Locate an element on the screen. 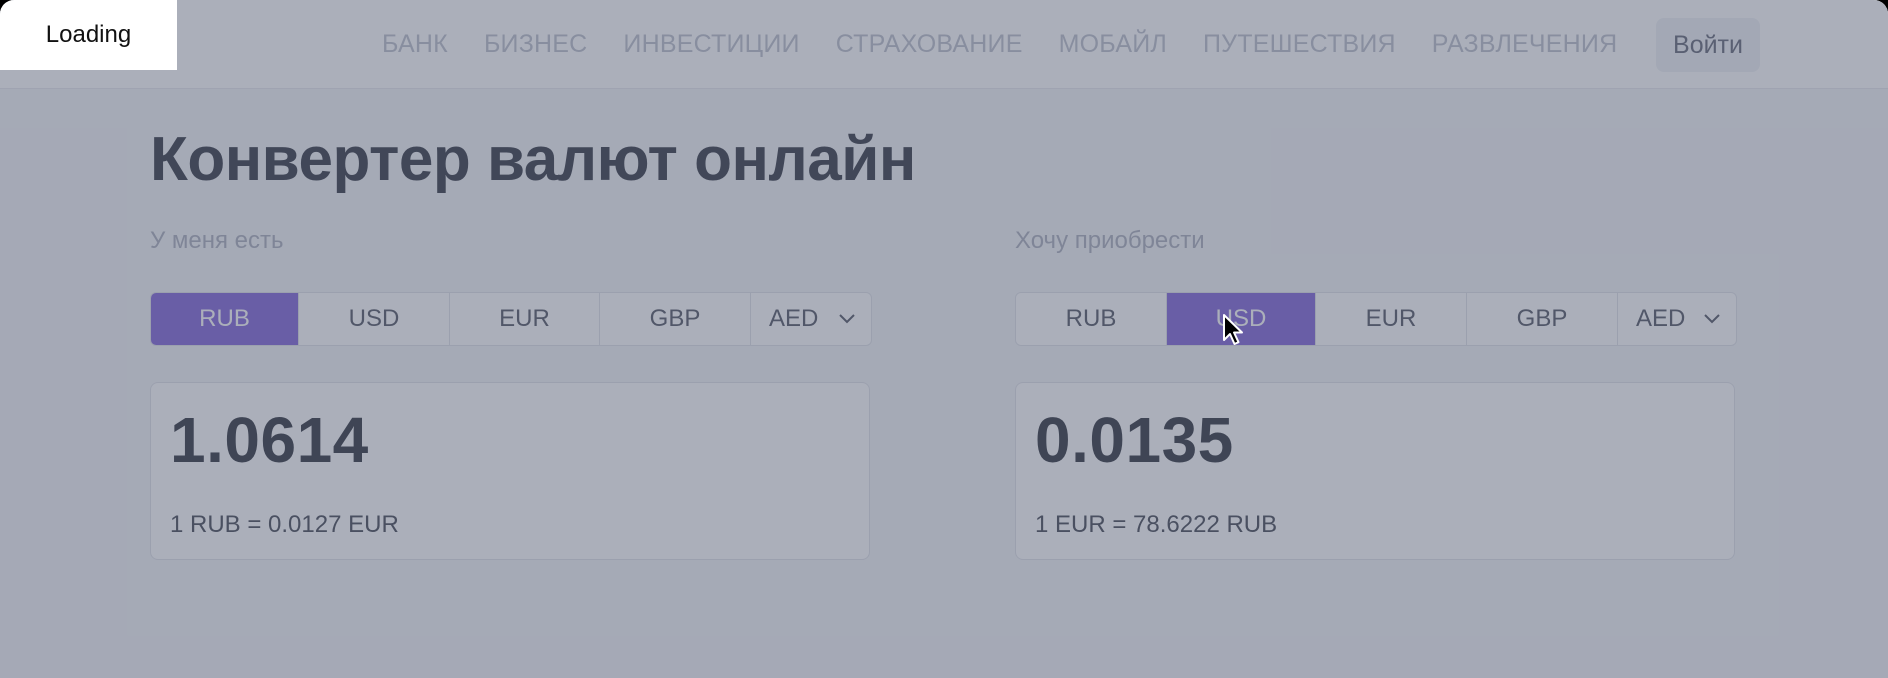 The width and height of the screenshot is (1888, 678). to-dropdown-value: AED is located at coordinates (1661, 318).